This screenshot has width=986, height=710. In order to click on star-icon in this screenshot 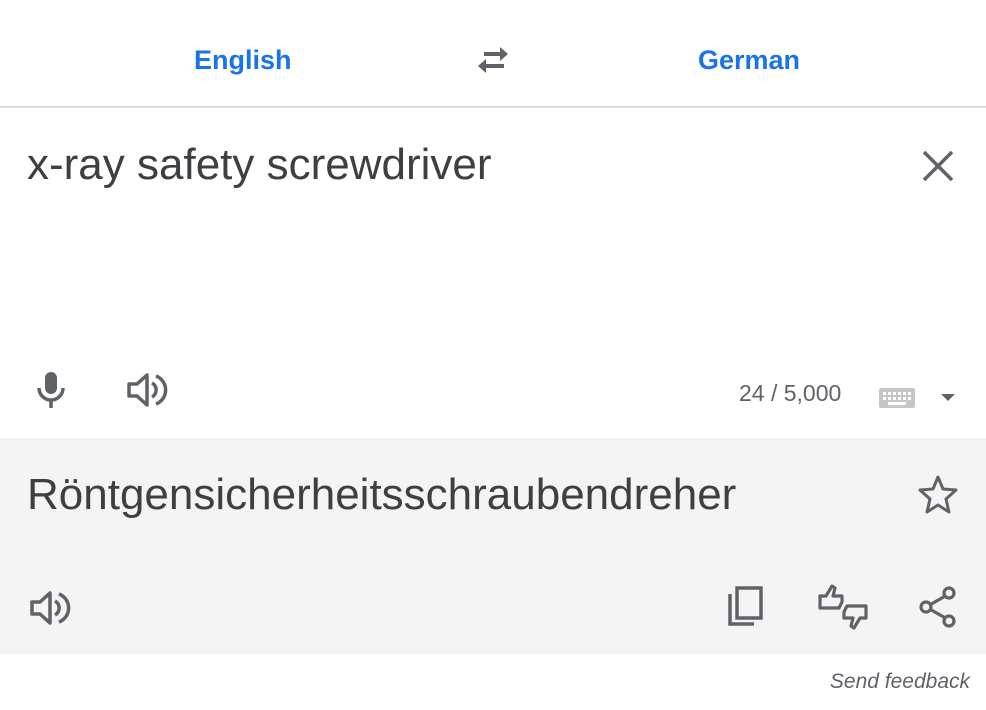, I will do `click(938, 494)`.